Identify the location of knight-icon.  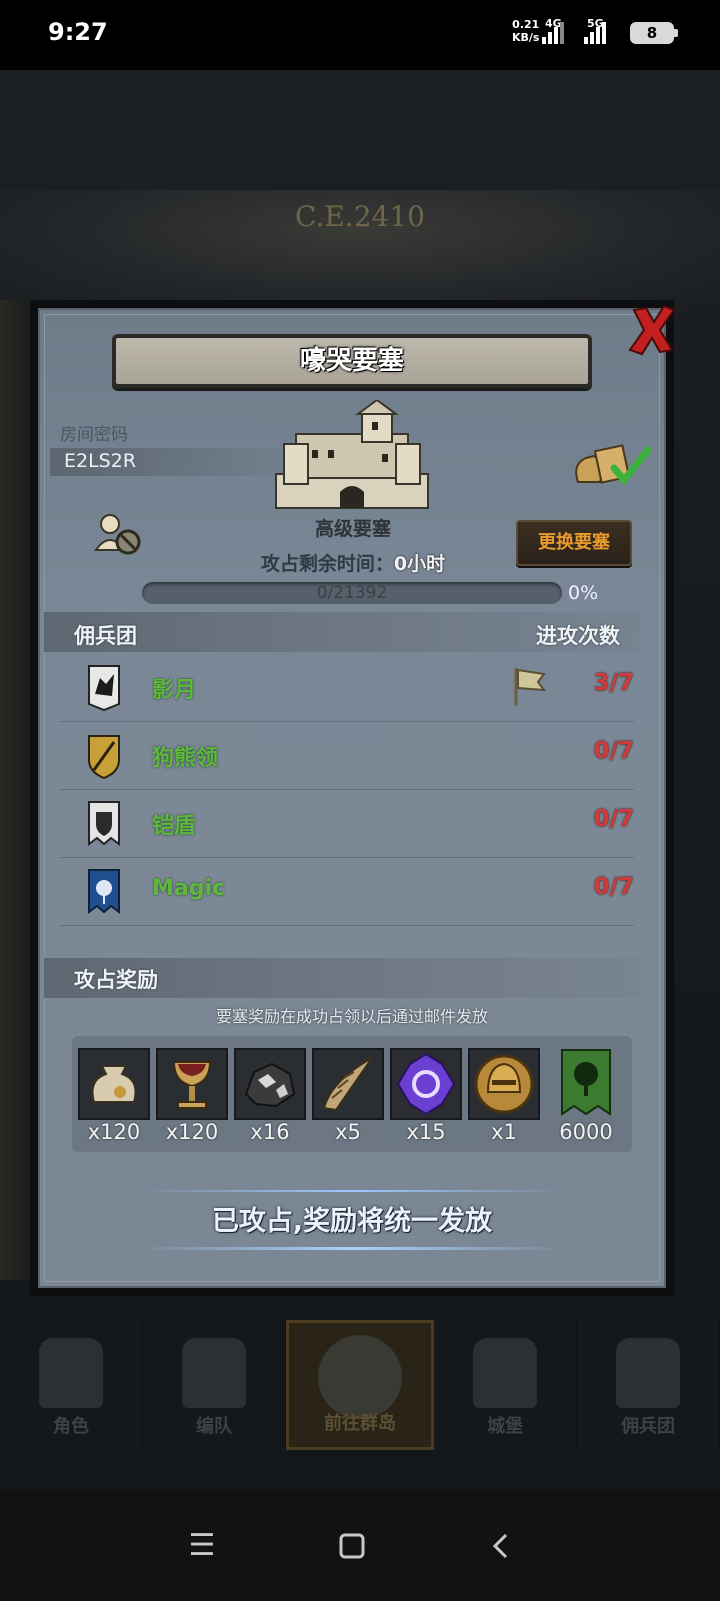
(71, 1373).